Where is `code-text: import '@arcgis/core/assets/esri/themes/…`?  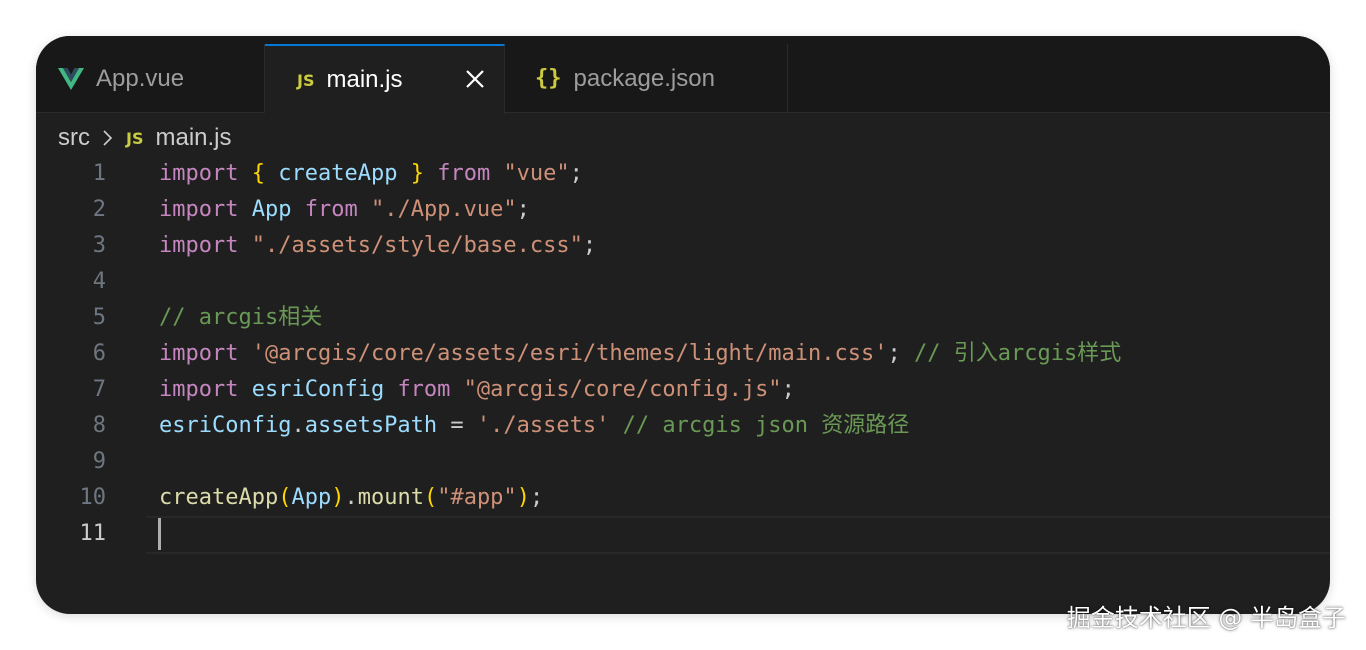
code-text: import '@arcgis/core/assets/esri/themes/… is located at coordinates (640, 354).